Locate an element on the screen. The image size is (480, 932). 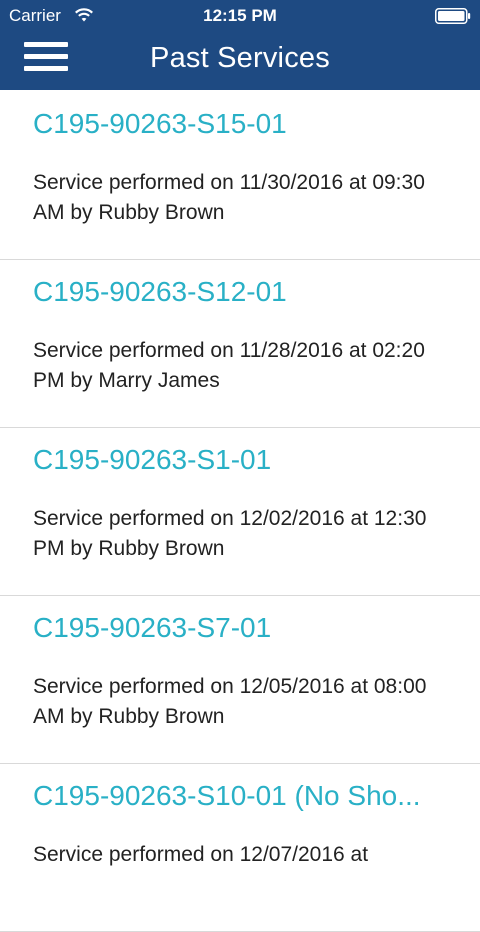
page-title: Past Services is located at coordinates (240, 58).